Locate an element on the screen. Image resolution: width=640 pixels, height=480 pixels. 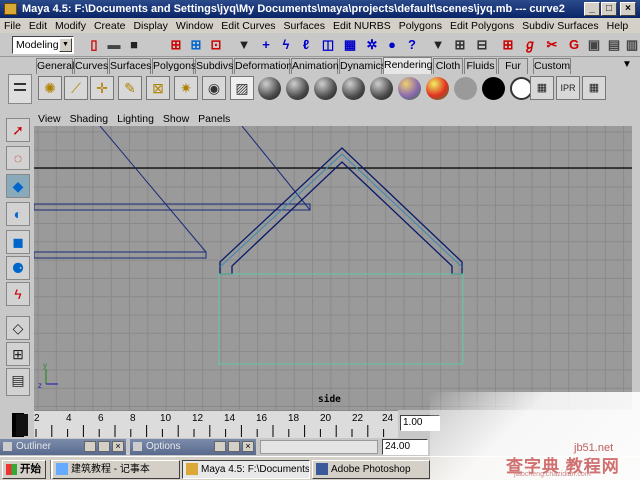
select-misc-icon: ? is located at coordinates (412, 45).